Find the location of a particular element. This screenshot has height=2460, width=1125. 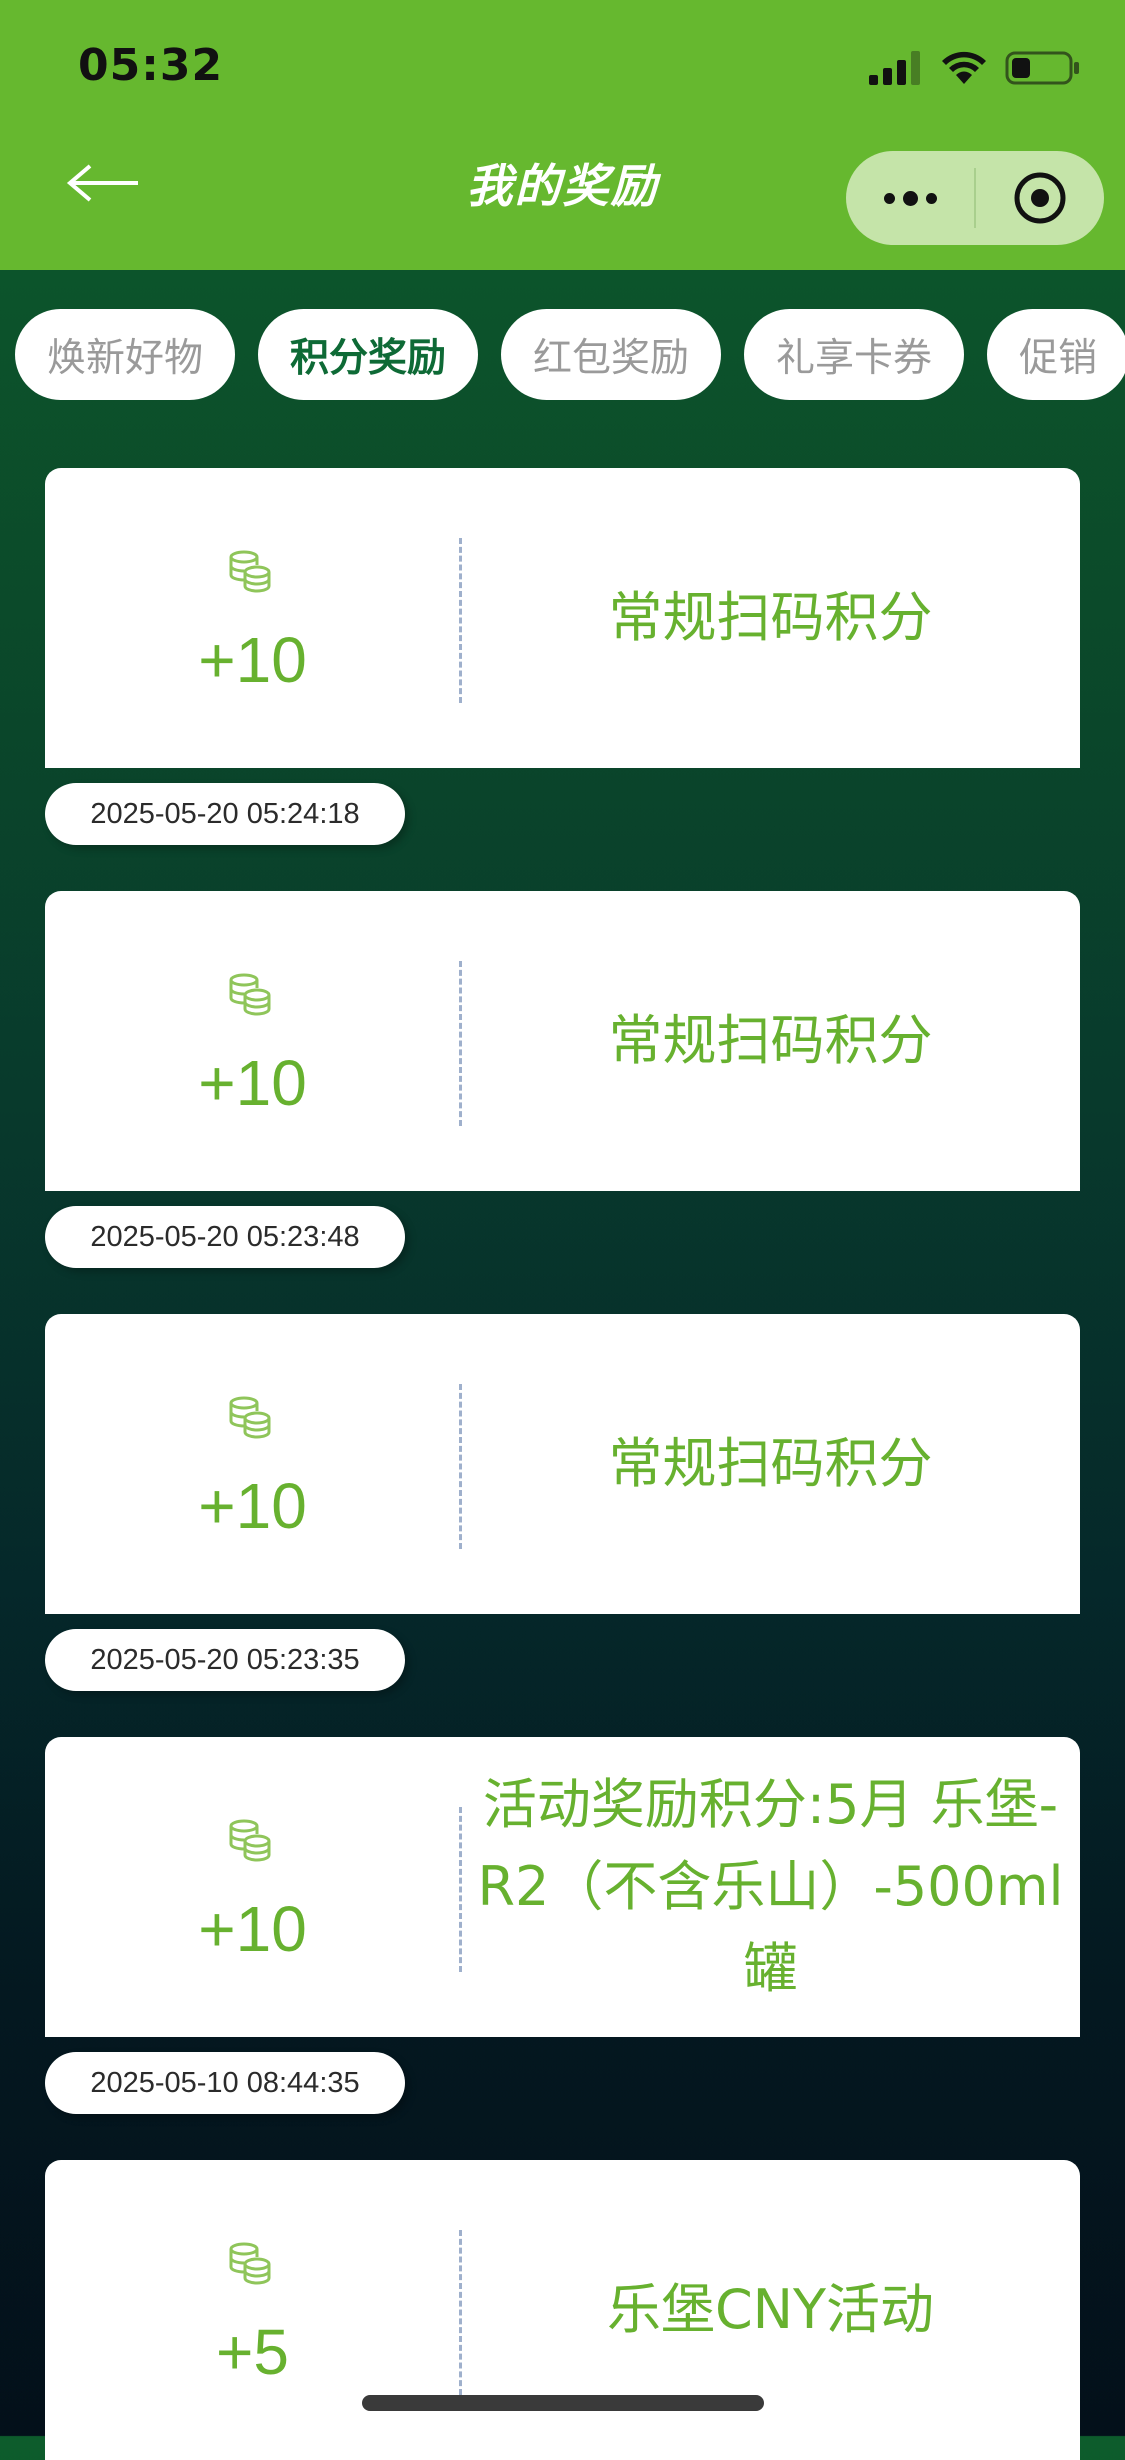

more-button is located at coordinates (910, 198).